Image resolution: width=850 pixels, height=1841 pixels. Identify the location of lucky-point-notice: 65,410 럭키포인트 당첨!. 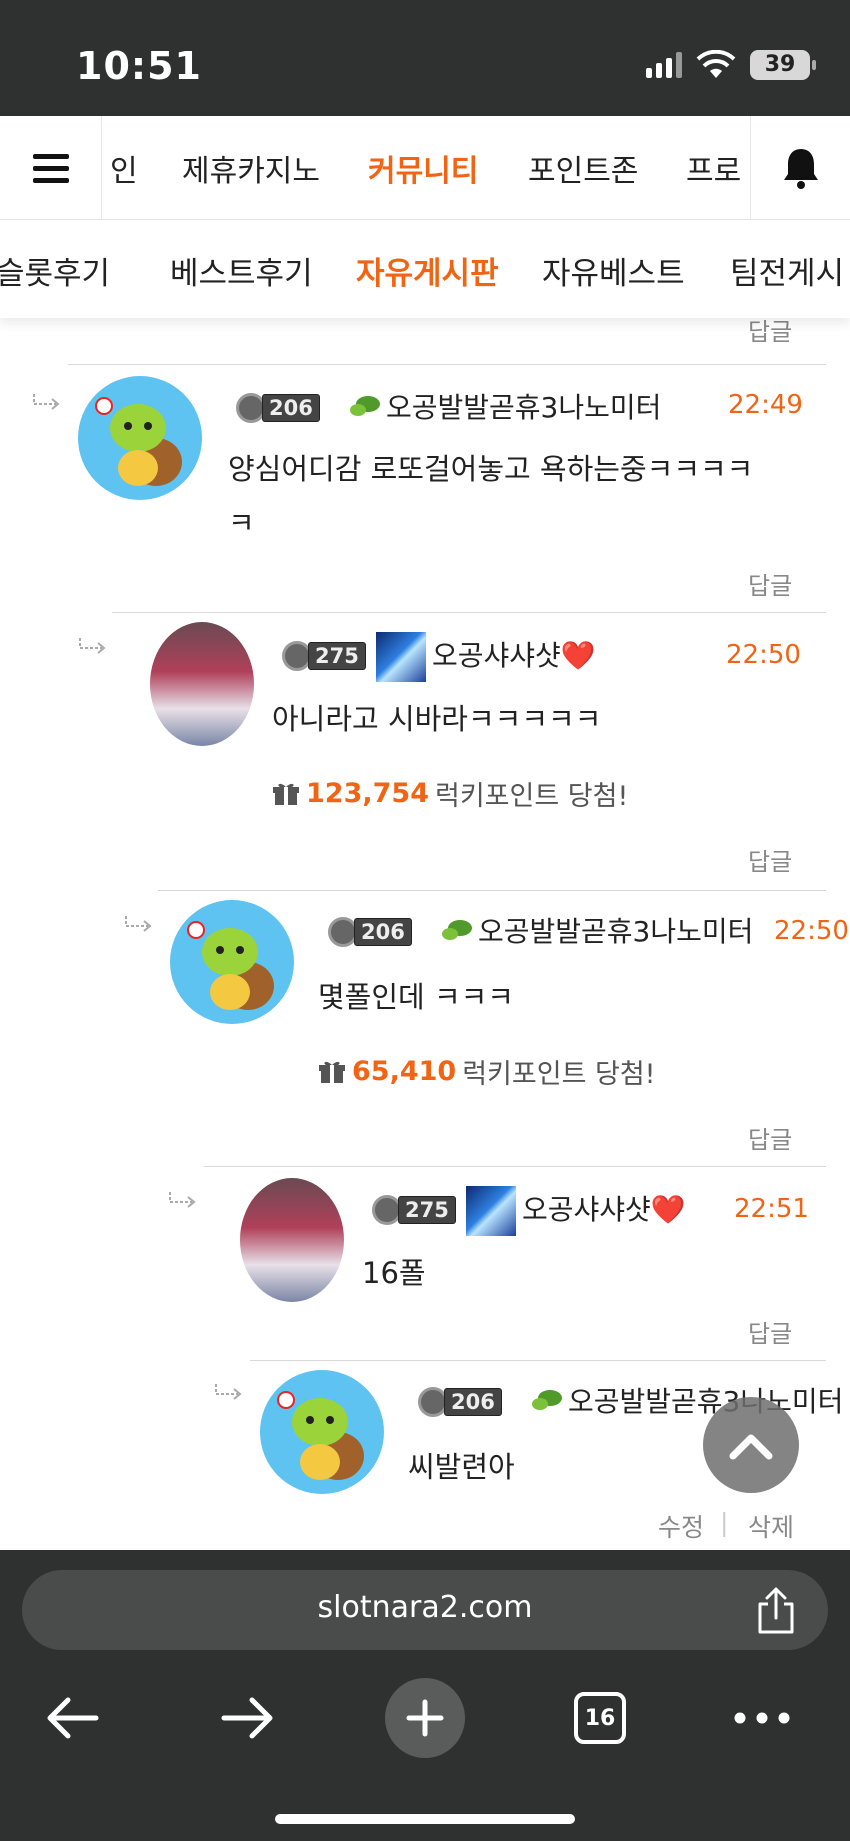
(487, 1071).